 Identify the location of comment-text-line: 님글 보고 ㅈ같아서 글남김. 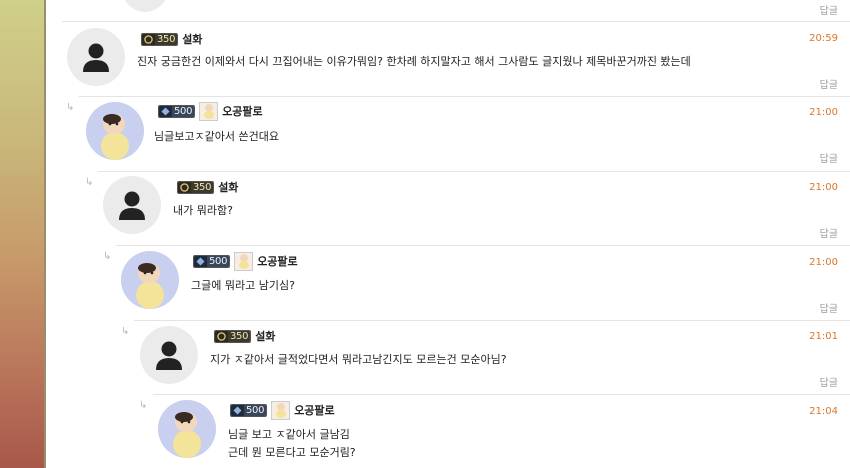
(289, 434).